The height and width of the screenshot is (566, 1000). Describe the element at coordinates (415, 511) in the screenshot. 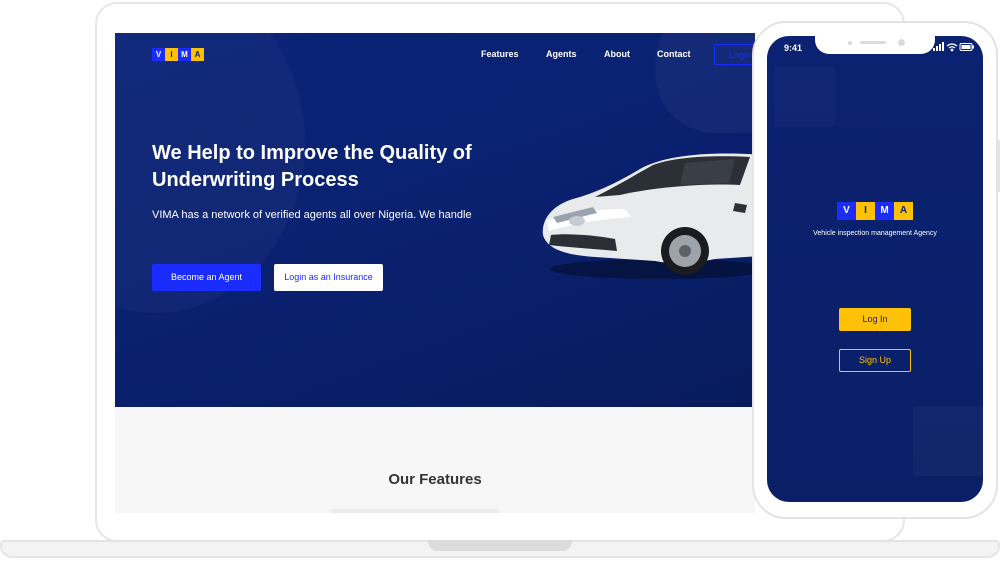

I see `feature-card-edge` at that location.